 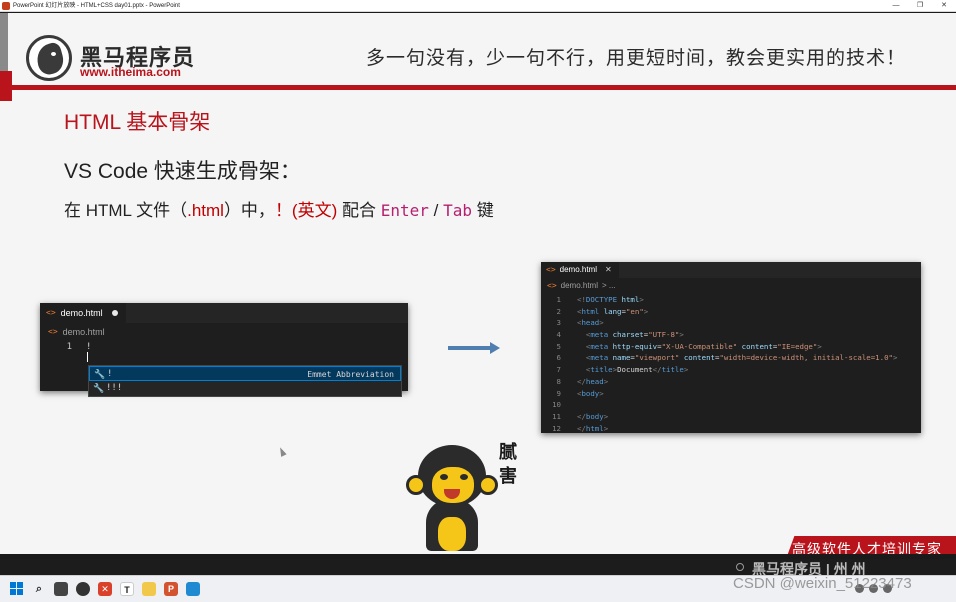 I want to click on code-token: "en", so click(x=634, y=311).